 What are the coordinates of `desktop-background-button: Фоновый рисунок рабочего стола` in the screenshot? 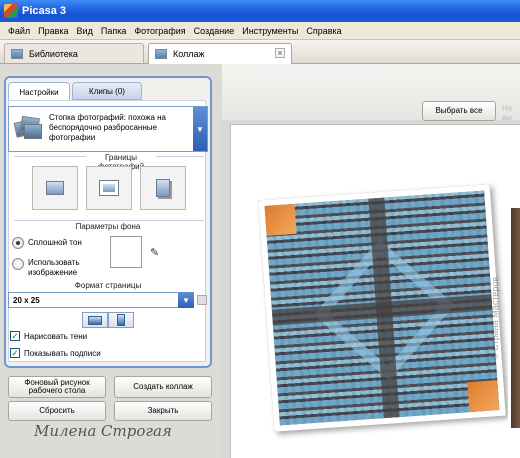 It's located at (57, 387).